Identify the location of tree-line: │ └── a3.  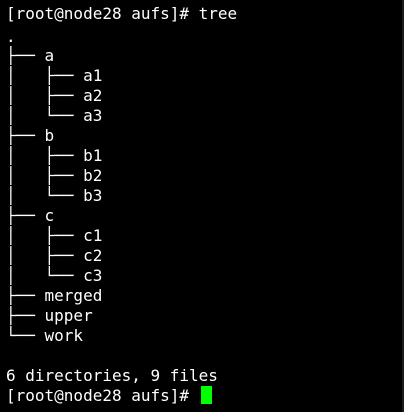
(54, 115).